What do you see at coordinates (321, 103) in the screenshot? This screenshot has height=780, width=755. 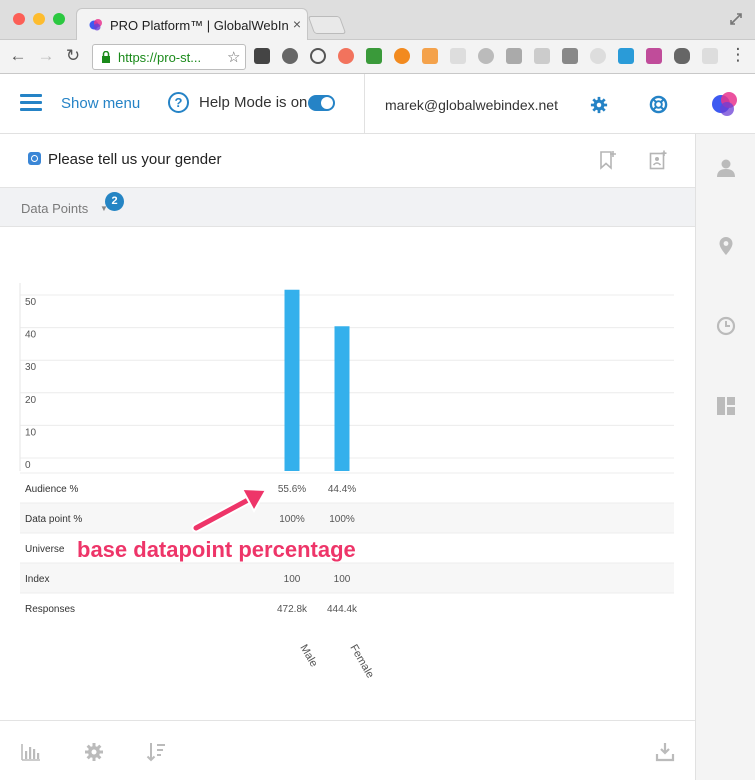 I see `help-mode-toggle` at bounding box center [321, 103].